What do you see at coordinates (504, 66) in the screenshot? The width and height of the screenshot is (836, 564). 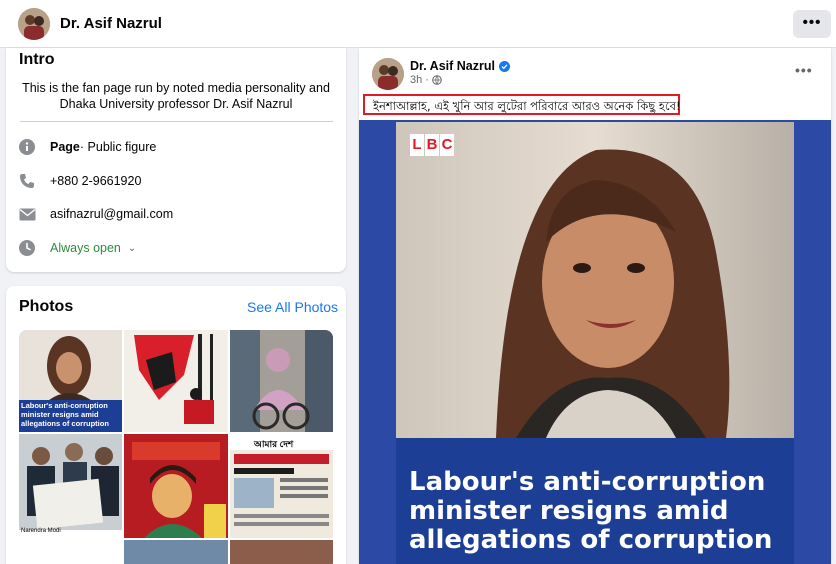 I see `verified-badge-icon` at bounding box center [504, 66].